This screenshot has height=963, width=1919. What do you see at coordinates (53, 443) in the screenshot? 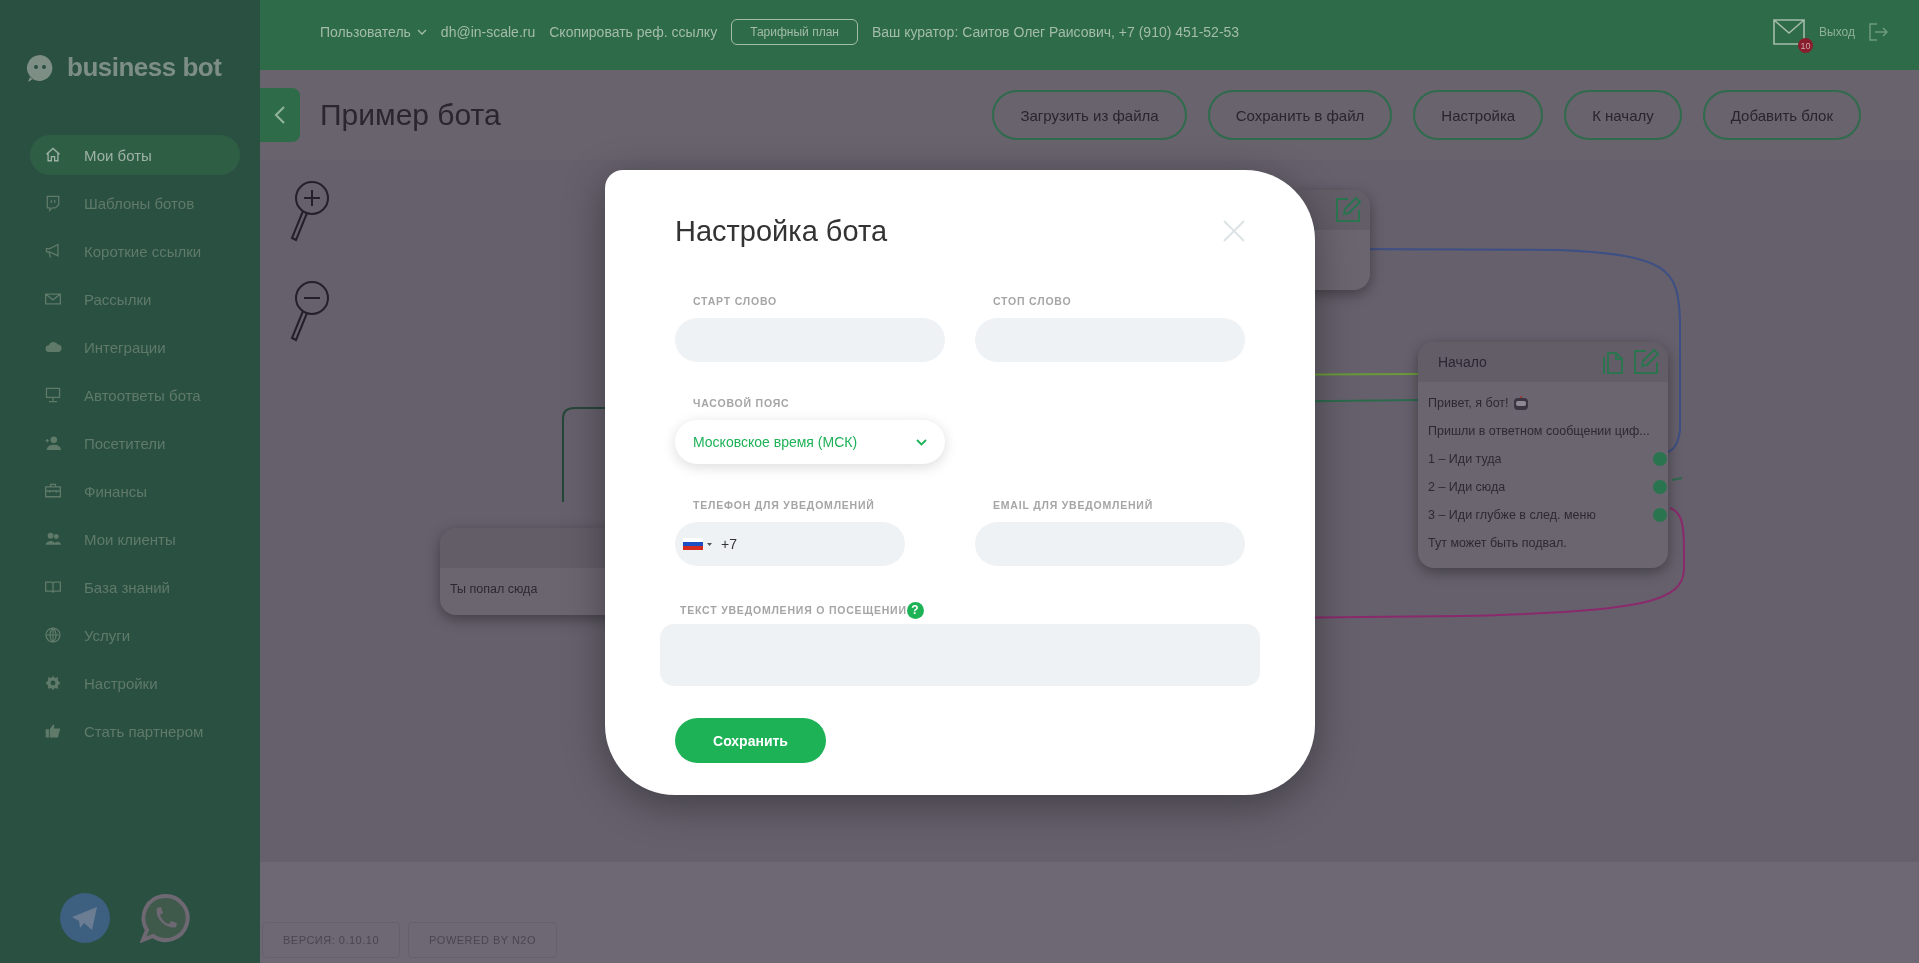
I see `user-add-icon` at bounding box center [53, 443].